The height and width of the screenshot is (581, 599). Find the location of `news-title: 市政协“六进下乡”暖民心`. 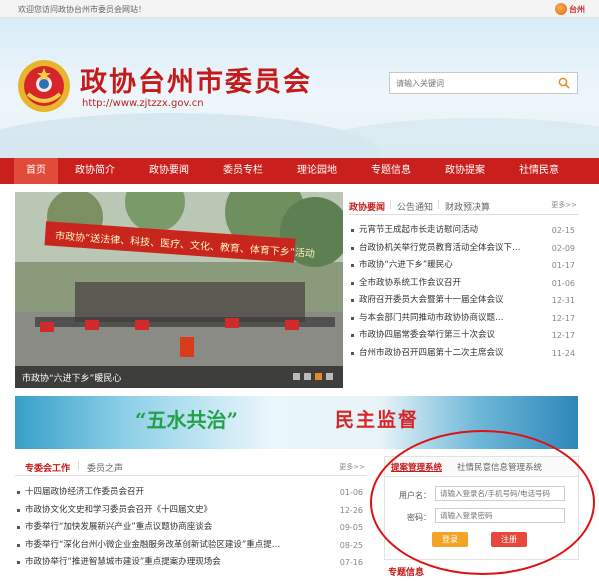

news-title: 市政协“六进下乡”暖民心 is located at coordinates (406, 265).